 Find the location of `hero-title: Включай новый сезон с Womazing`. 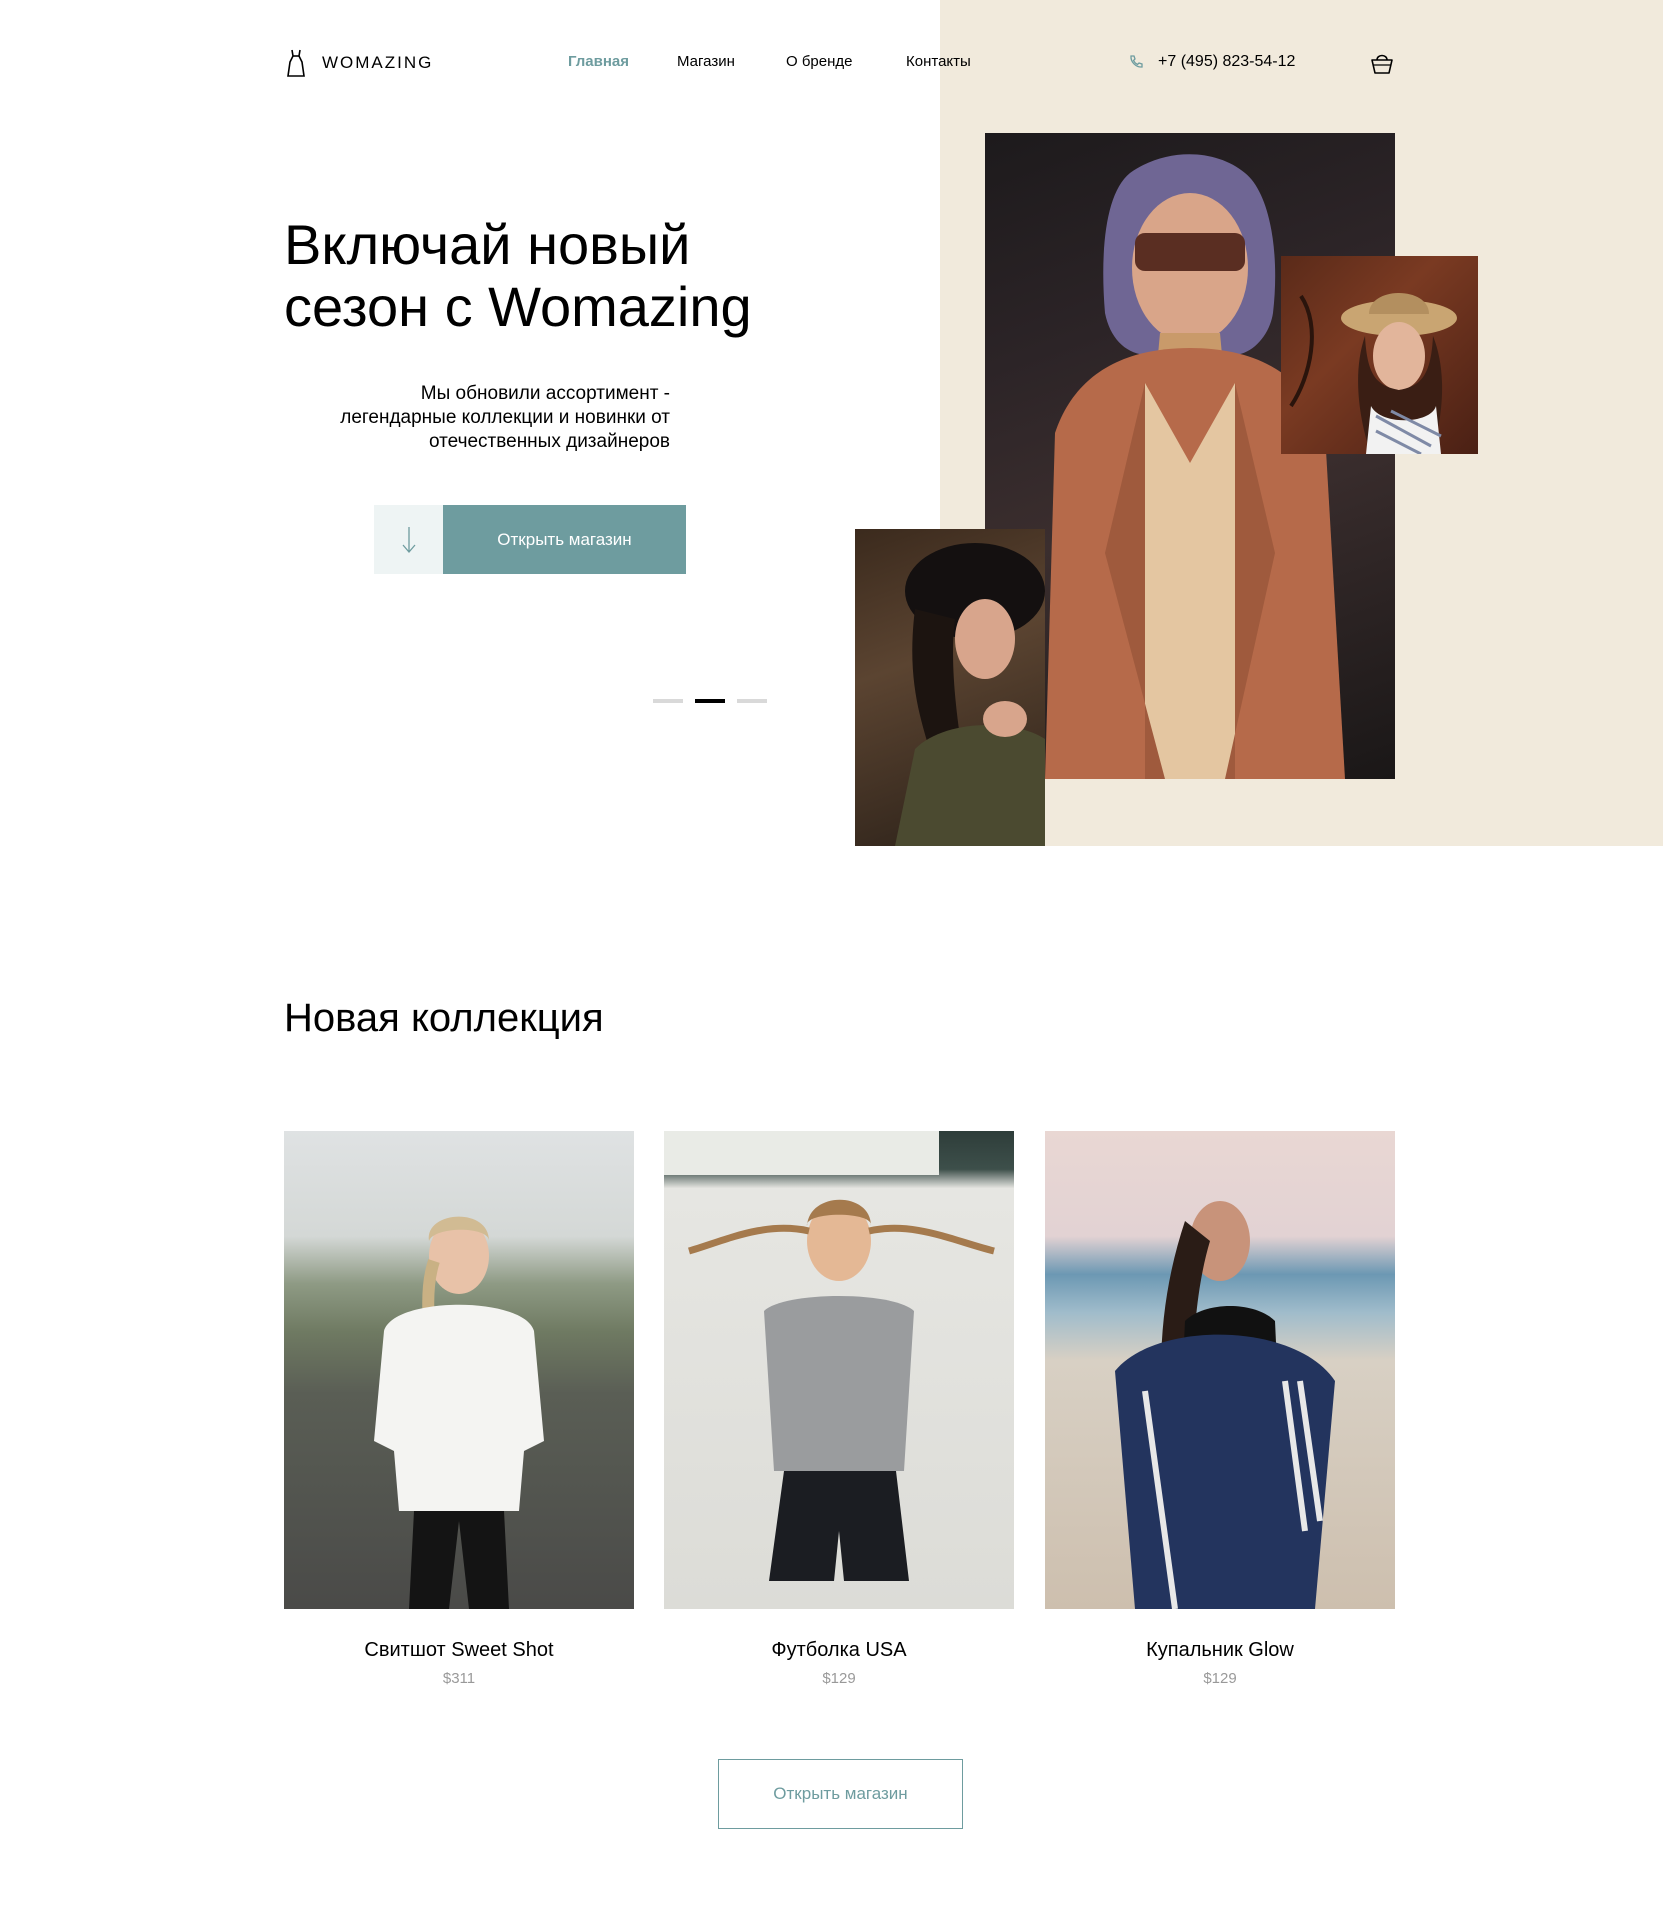

hero-title: Включай новый сезон с Womazing is located at coordinates (564, 276).